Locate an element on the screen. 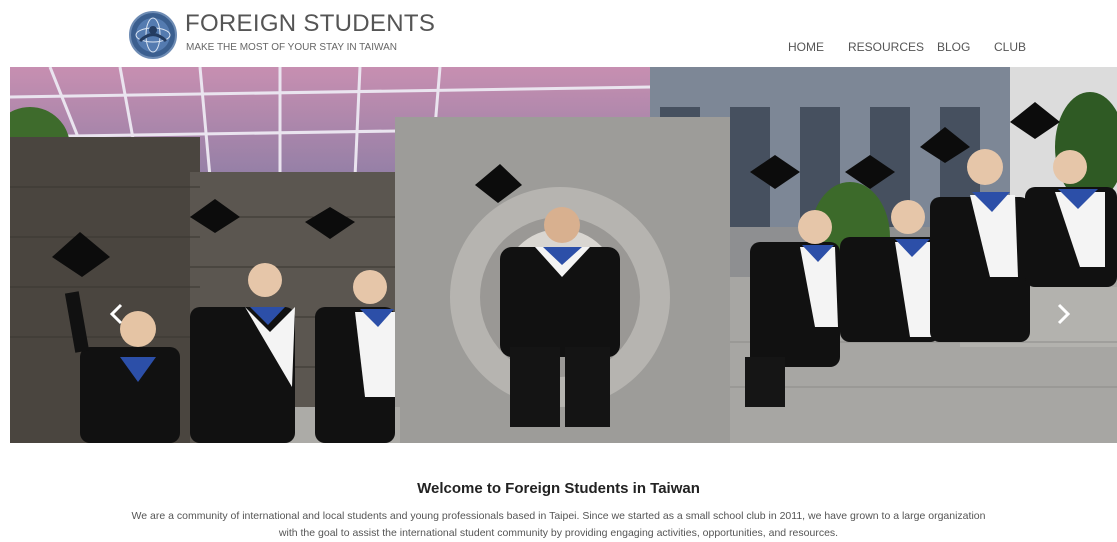 This screenshot has height=542, width=1117. nav-resources: RESOURCES is located at coordinates (886, 47).